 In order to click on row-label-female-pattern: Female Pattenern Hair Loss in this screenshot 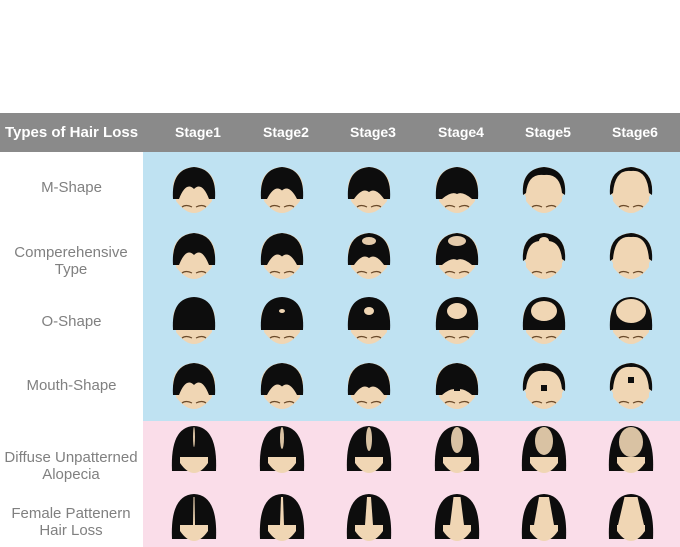, I will do `click(71, 522)`.